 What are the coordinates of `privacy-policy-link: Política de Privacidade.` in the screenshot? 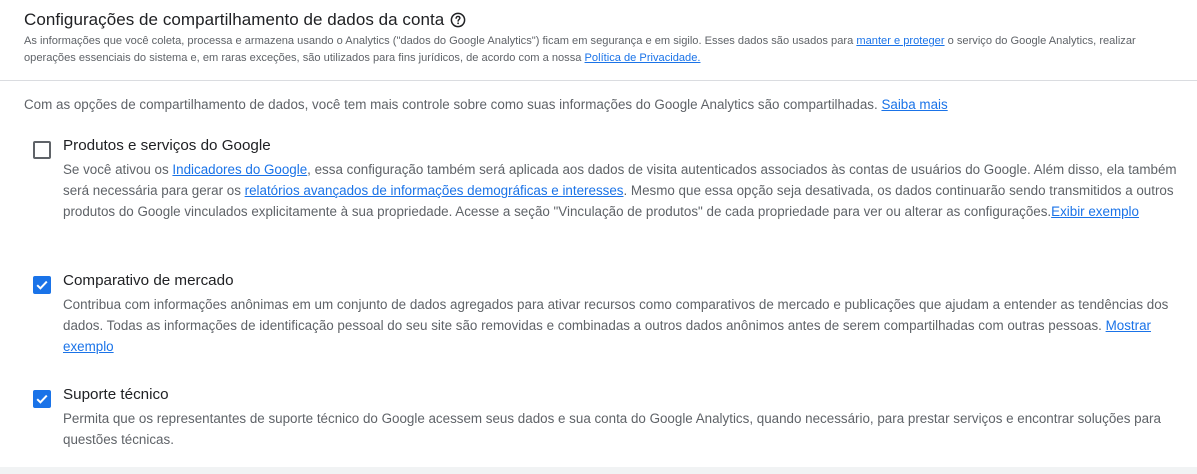 It's located at (643, 58).